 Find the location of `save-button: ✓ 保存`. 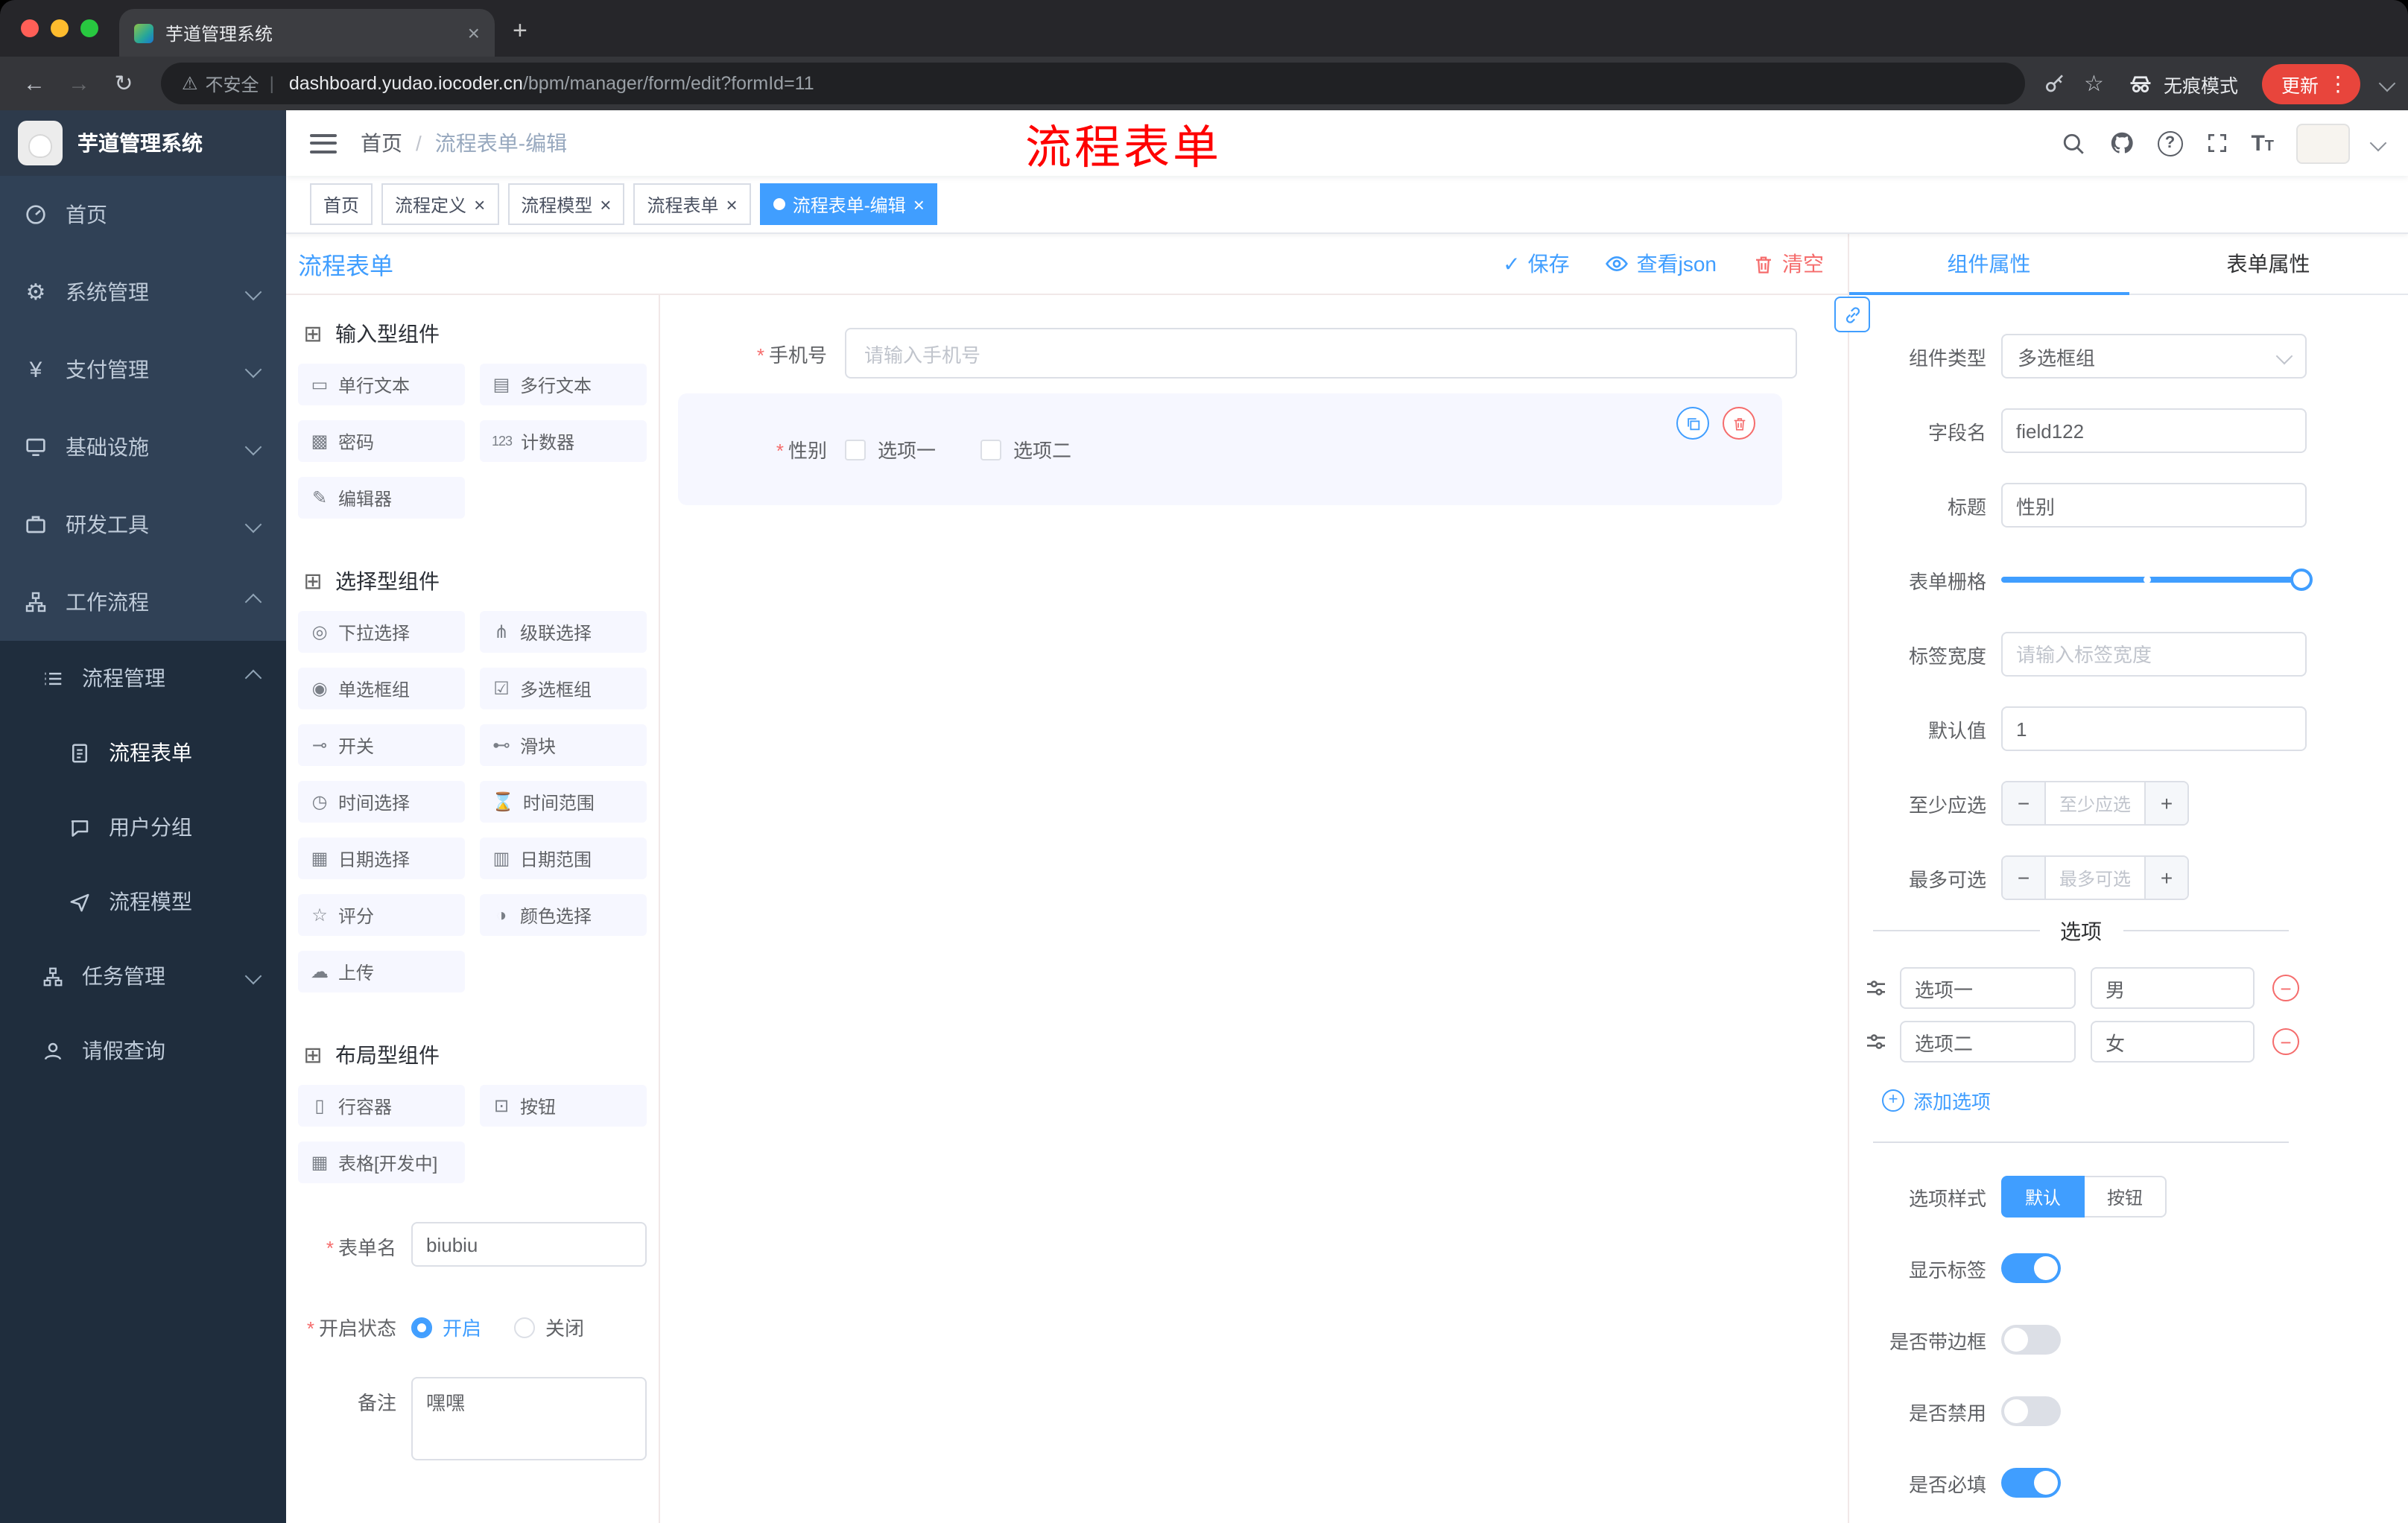

save-button: ✓ 保存 is located at coordinates (1536, 264).